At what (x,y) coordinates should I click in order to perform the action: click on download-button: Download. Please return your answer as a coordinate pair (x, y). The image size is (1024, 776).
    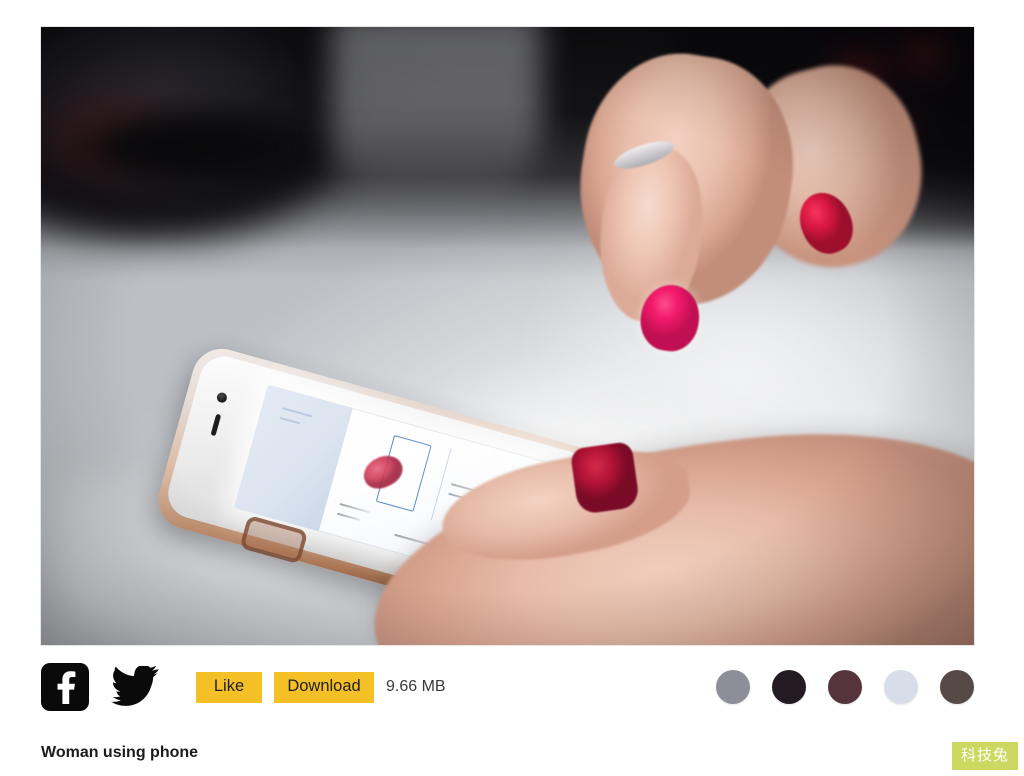
    Looking at the image, I should click on (324, 687).